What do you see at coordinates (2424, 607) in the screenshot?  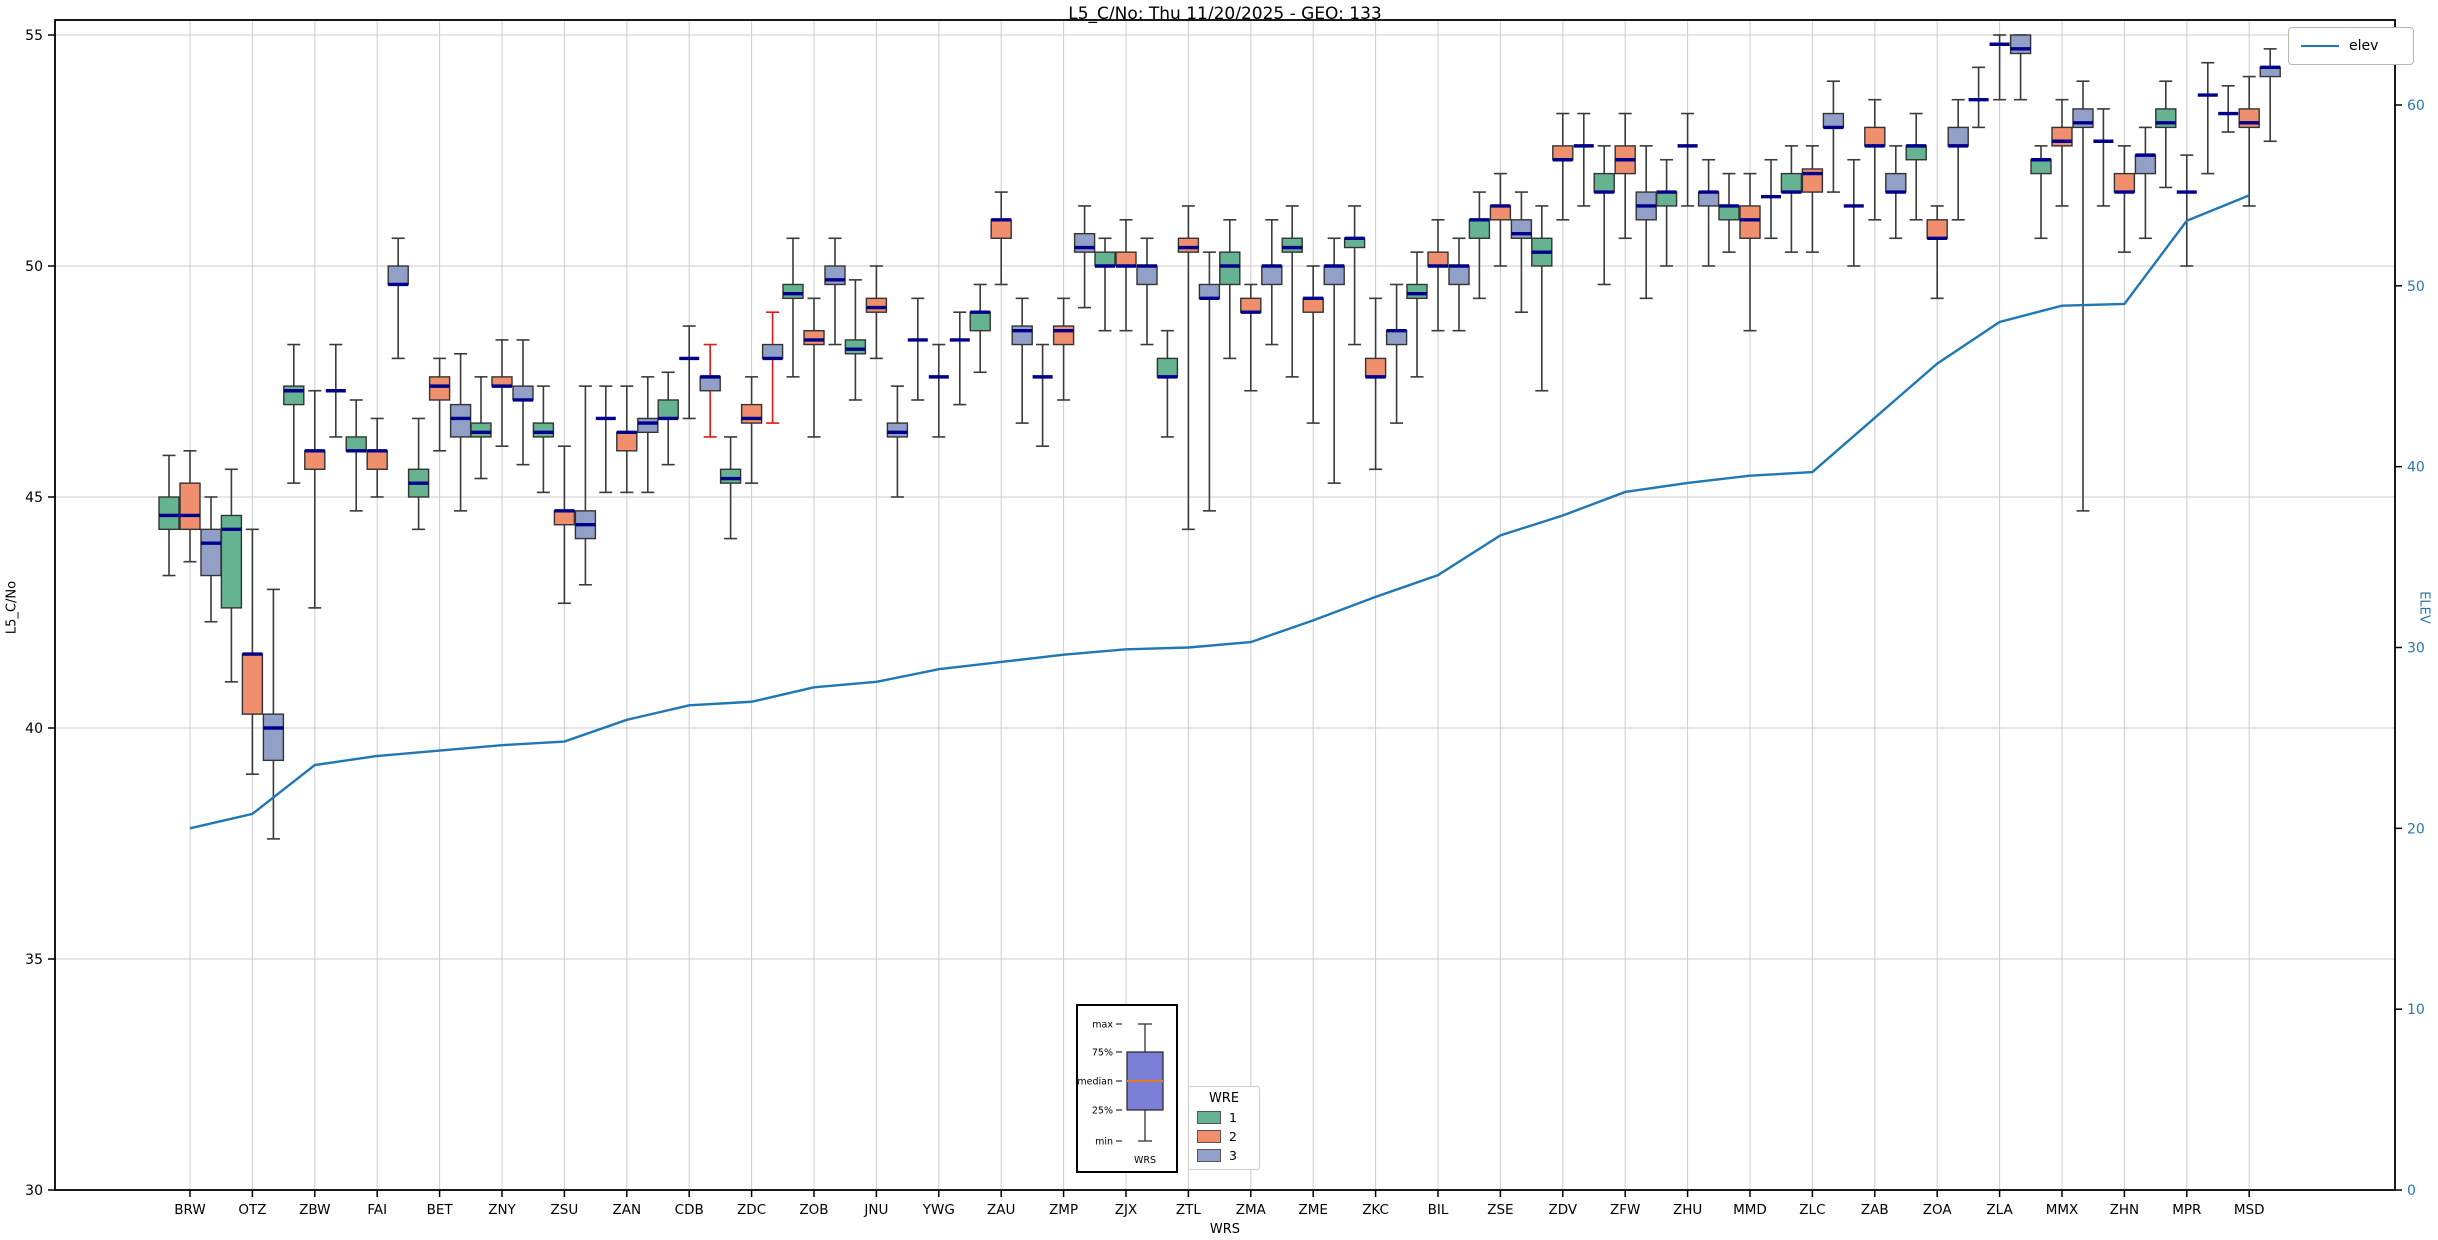 I see `y-axis-label-right: ELEV` at bounding box center [2424, 607].